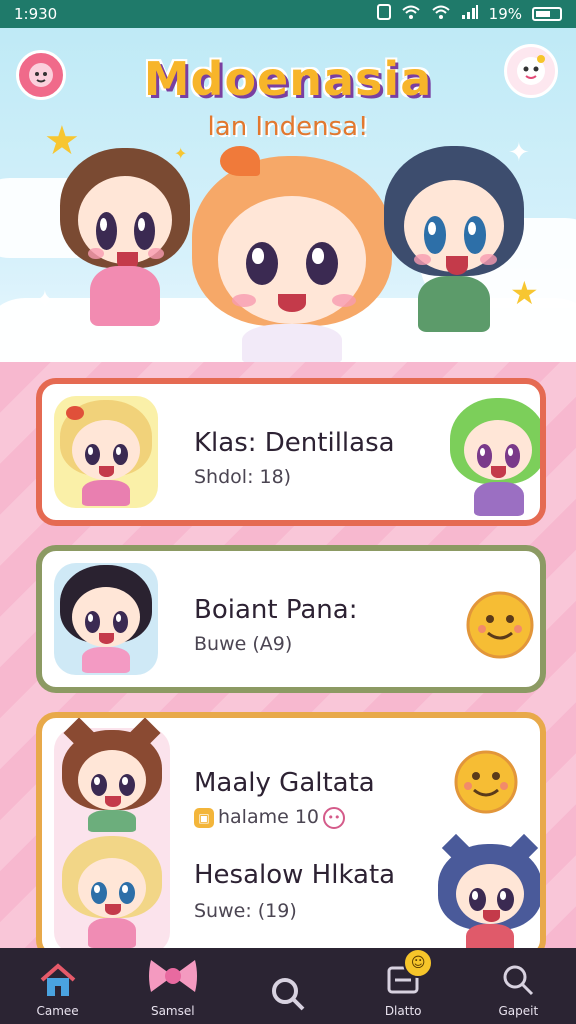  What do you see at coordinates (284, 783) in the screenshot?
I see `card-title: Maaly Galtata` at bounding box center [284, 783].